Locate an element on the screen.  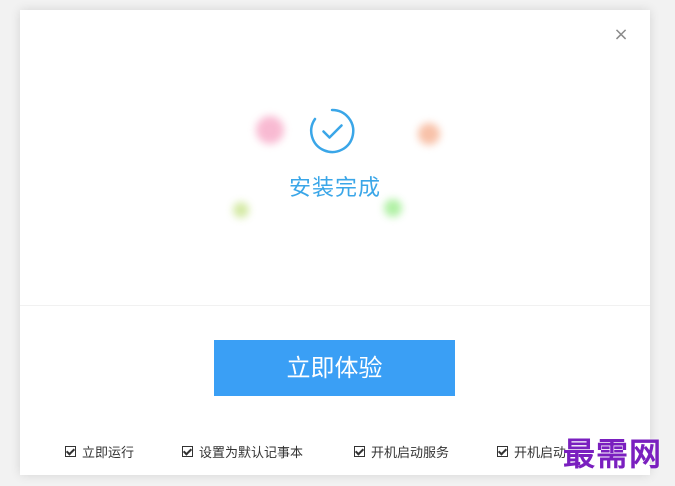
confetti-dot-lime is located at coordinates (241, 210).